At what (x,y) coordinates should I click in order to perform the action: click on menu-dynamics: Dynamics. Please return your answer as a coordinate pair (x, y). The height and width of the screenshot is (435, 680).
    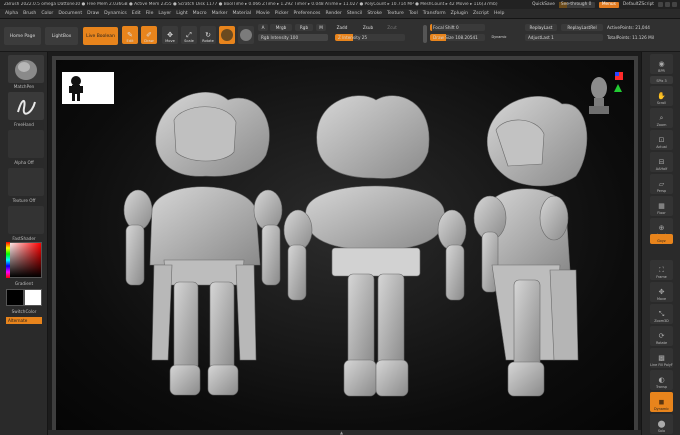
    Looking at the image, I should click on (115, 13).